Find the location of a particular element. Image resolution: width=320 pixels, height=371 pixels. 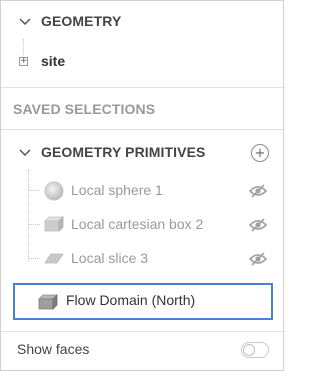

saved-selections-title: SAVED SELECTIONS is located at coordinates (84, 109).